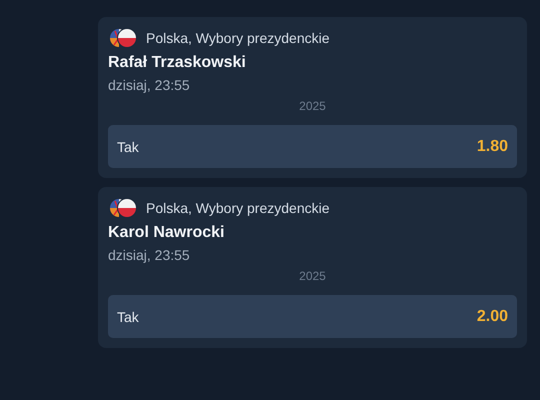  I want to click on odds-button: Tak 1.80, so click(312, 146).